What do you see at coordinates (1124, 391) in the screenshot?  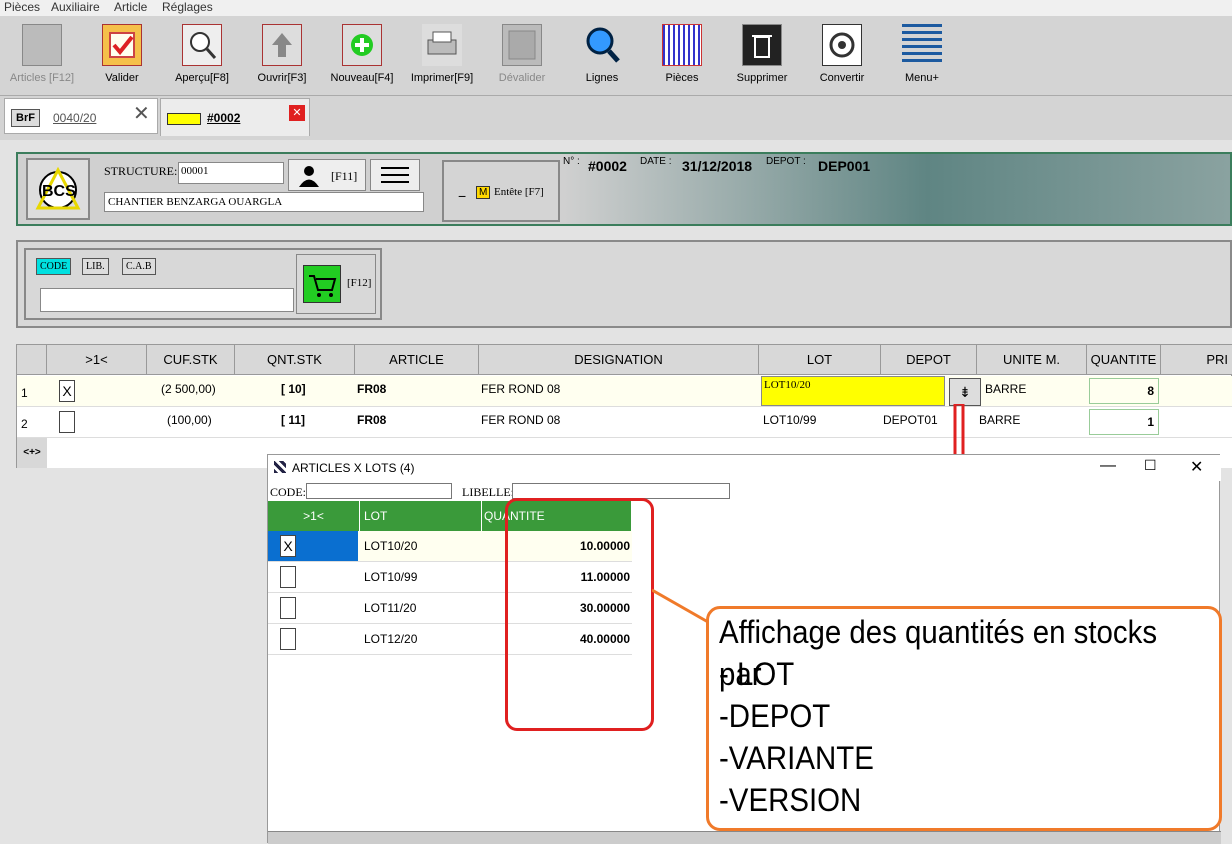 I see `quantity-field: 8` at bounding box center [1124, 391].